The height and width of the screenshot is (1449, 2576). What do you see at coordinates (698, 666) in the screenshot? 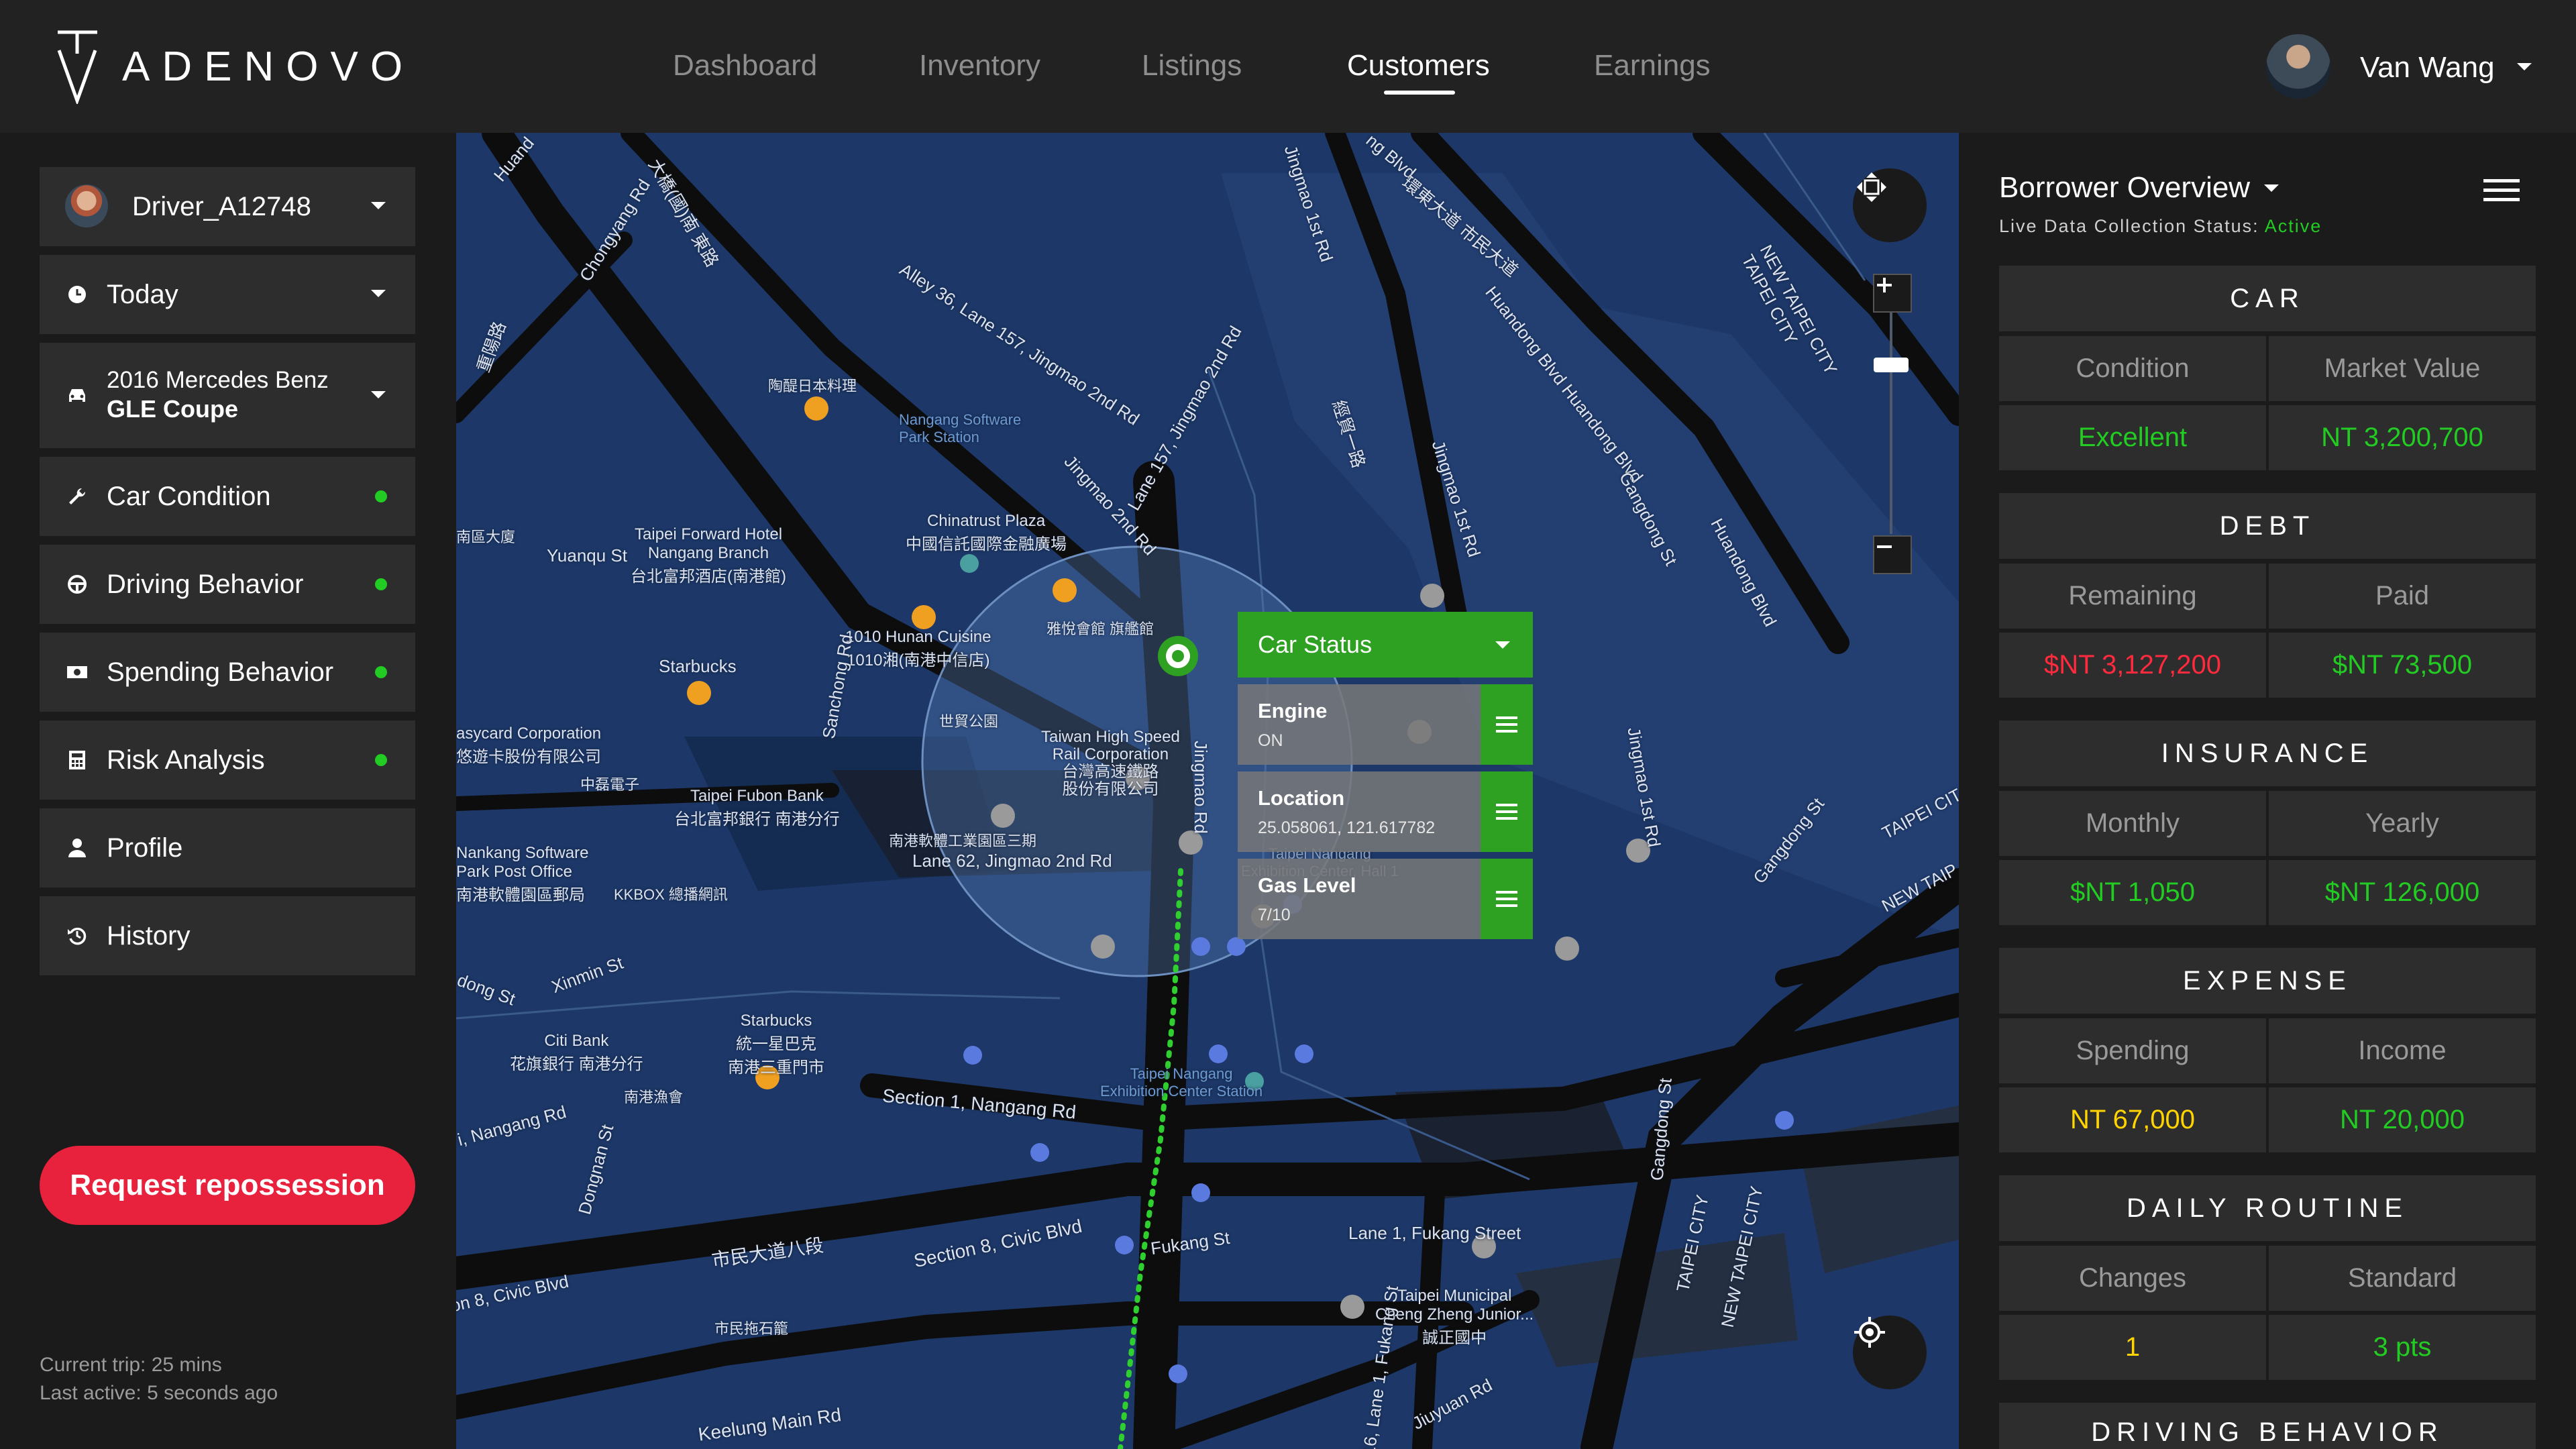
I see `map-label: Starbucks` at bounding box center [698, 666].